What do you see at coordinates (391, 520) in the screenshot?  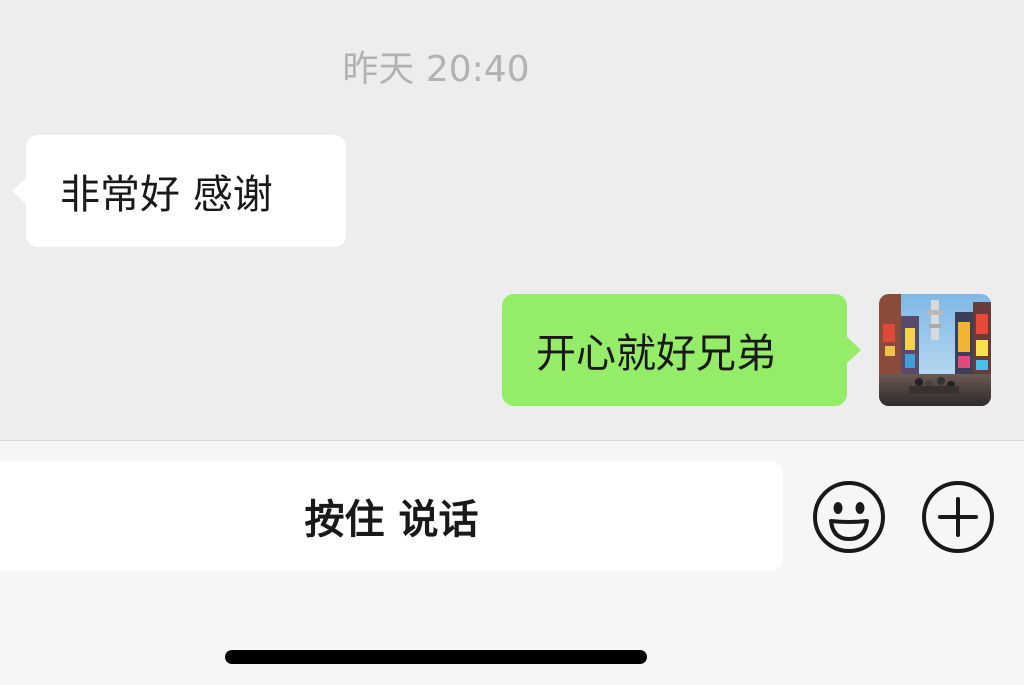 I see `hold-to-talk-label: 按住 说话` at bounding box center [391, 520].